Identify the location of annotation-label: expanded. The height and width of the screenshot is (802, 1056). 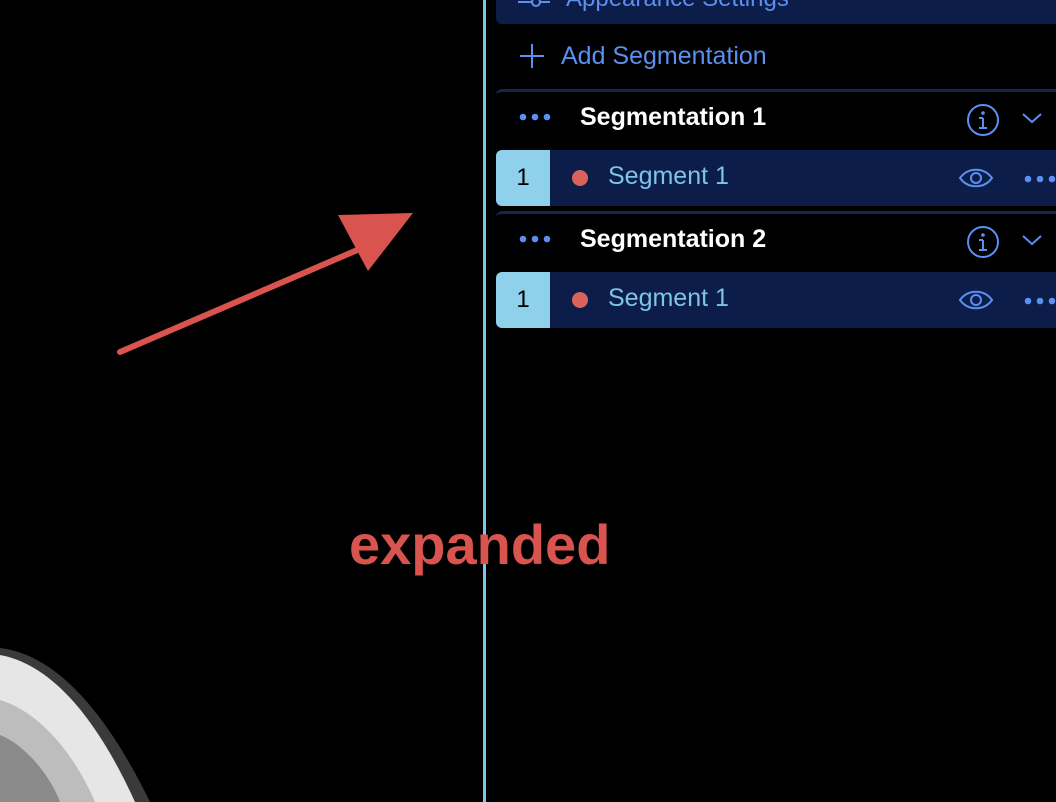
(480, 544).